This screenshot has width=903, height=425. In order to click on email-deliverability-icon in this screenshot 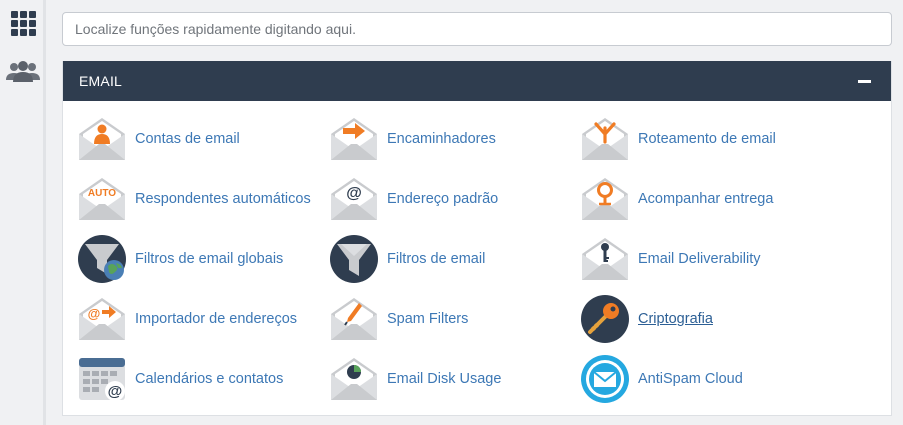, I will do `click(605, 259)`.